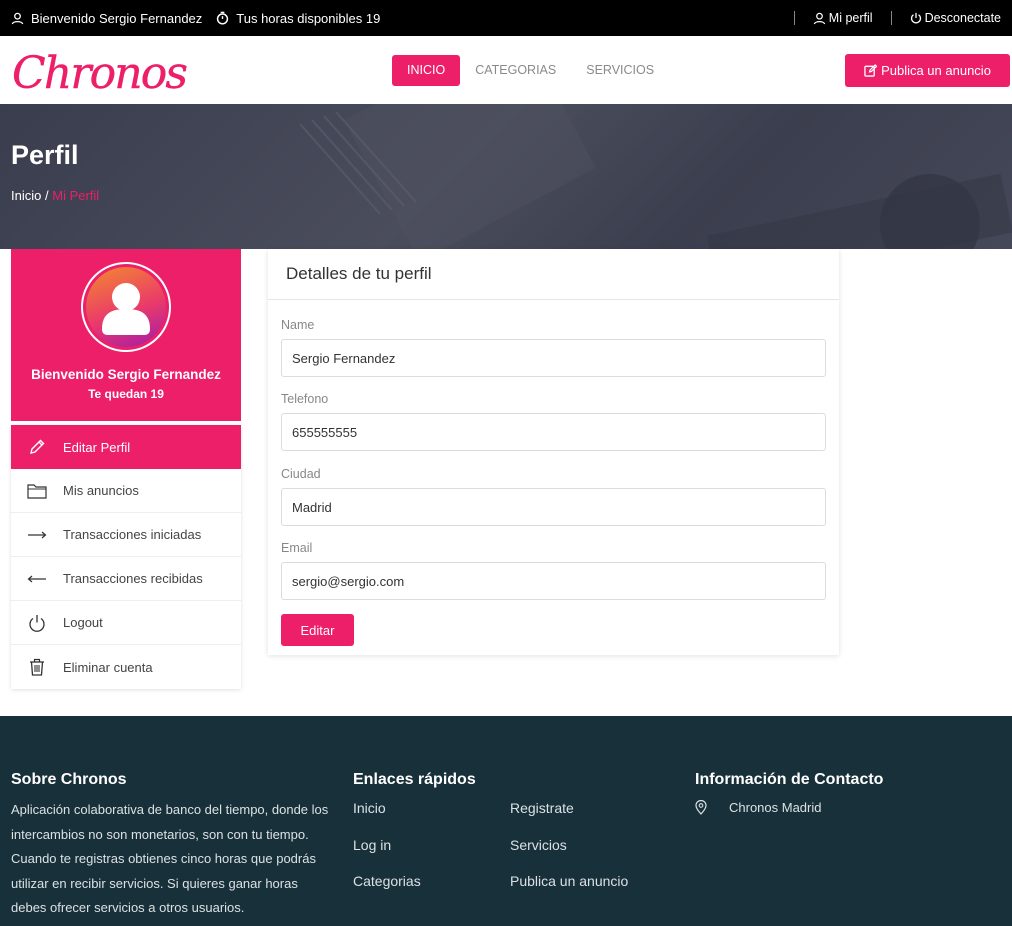 This screenshot has width=1012, height=926. What do you see at coordinates (775, 807) in the screenshot?
I see `contact-location-text: Chronos Madrid` at bounding box center [775, 807].